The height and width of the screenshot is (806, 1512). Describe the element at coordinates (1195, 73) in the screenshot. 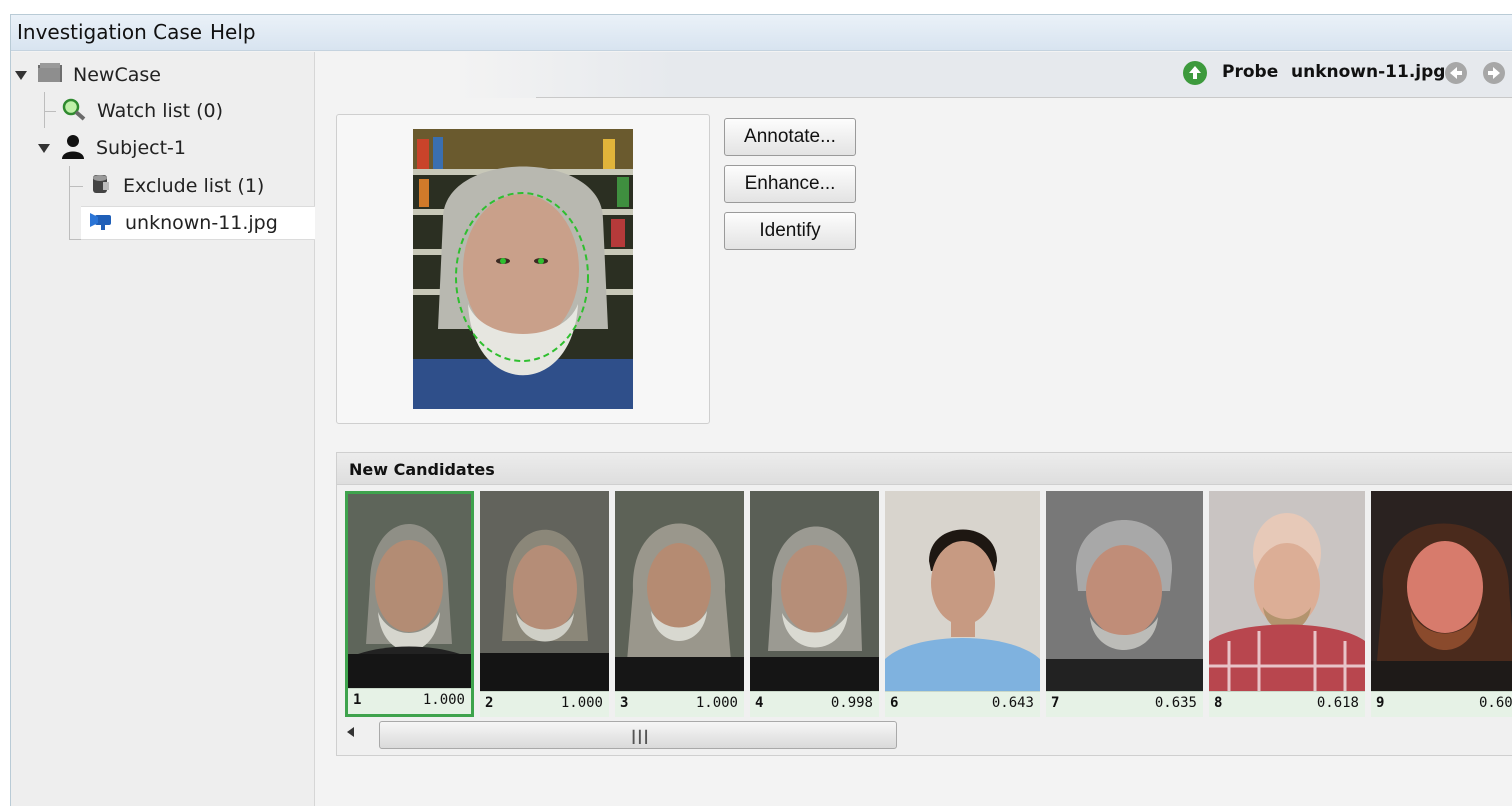

I see `upload-probe-icon` at that location.